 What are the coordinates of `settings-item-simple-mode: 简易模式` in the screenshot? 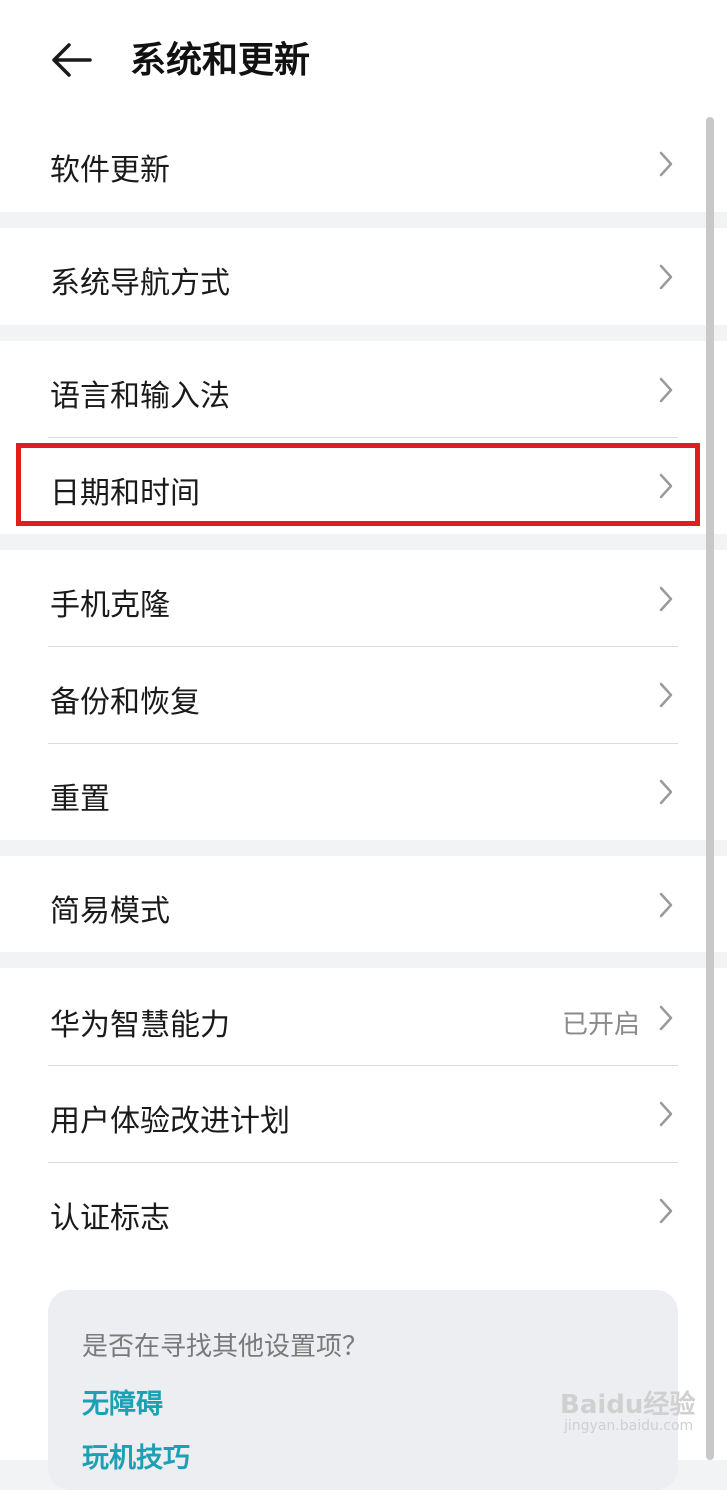 It's located at (363, 904).